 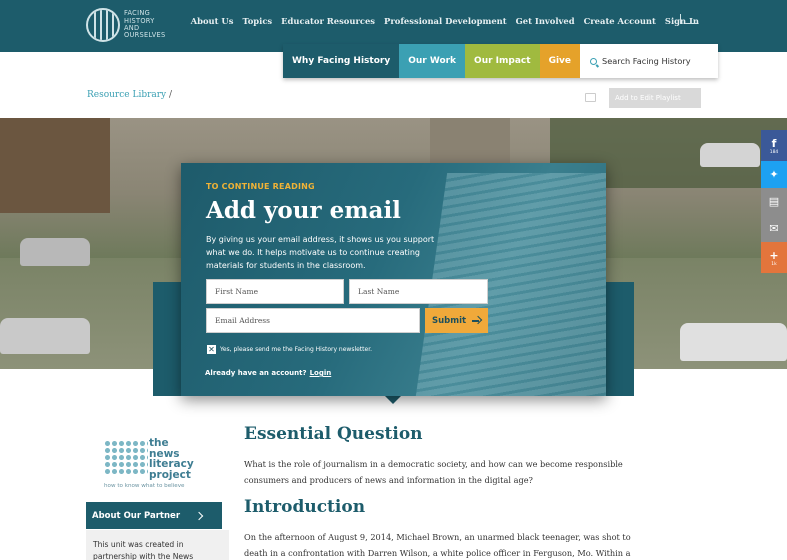 I want to click on account-prompt: Already have an account? Login, so click(x=268, y=373).